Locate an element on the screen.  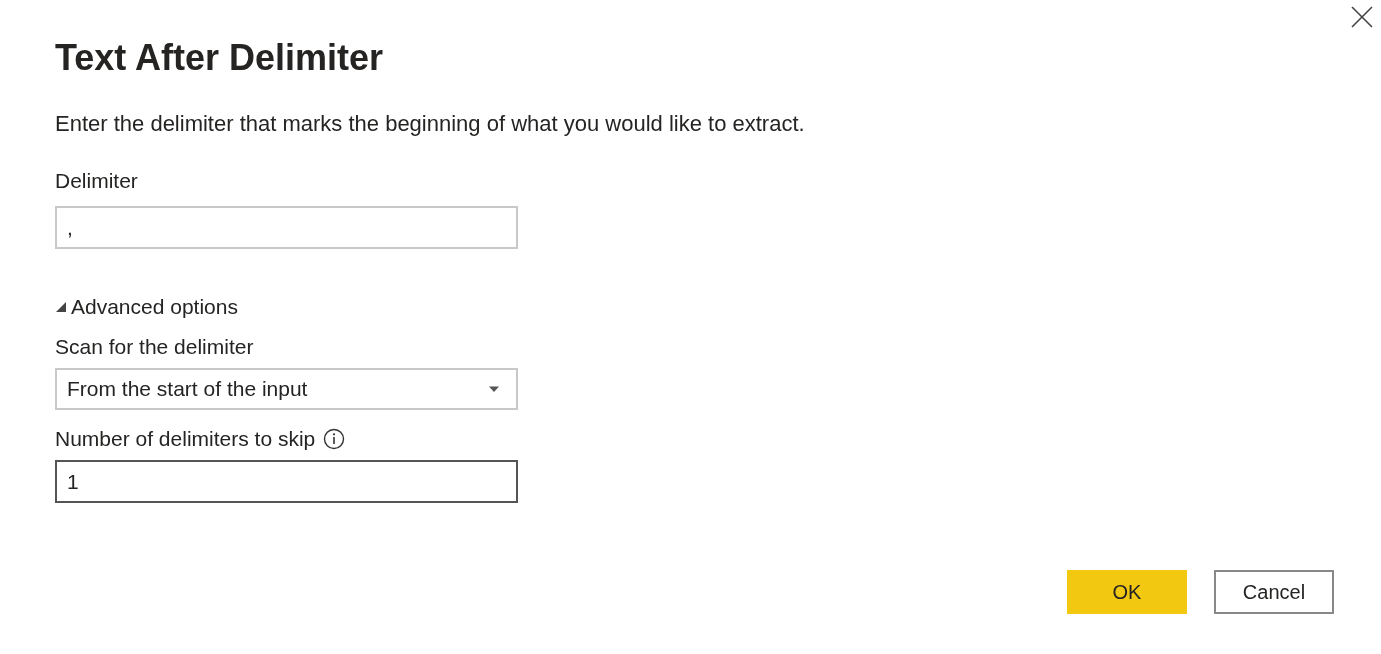
field-label: Scan for the delimiter is located at coordinates (154, 347).